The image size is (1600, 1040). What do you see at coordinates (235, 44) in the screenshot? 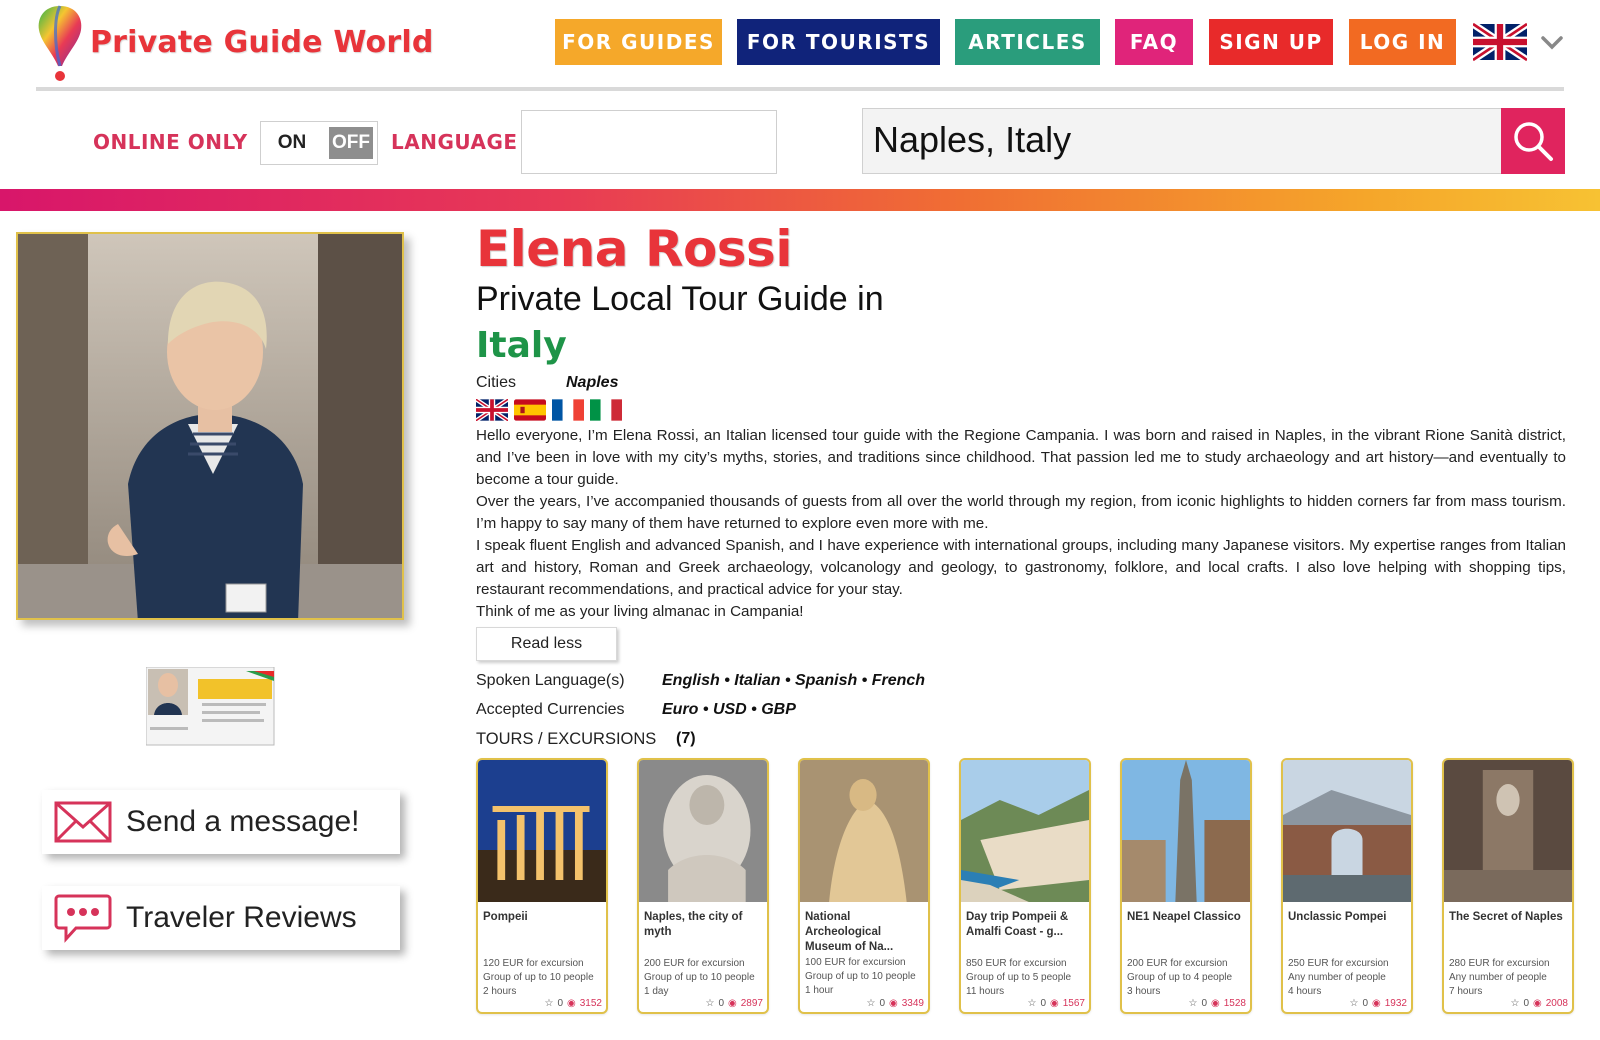
I see `site-logo: Private Guide World` at bounding box center [235, 44].